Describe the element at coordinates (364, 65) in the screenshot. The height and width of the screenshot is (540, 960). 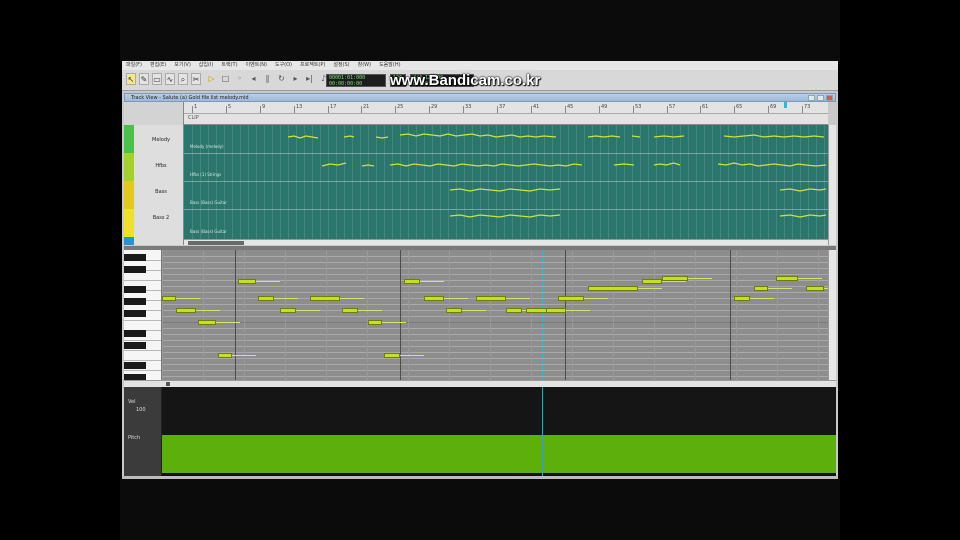
I see `menu-window: 창(W)` at that location.